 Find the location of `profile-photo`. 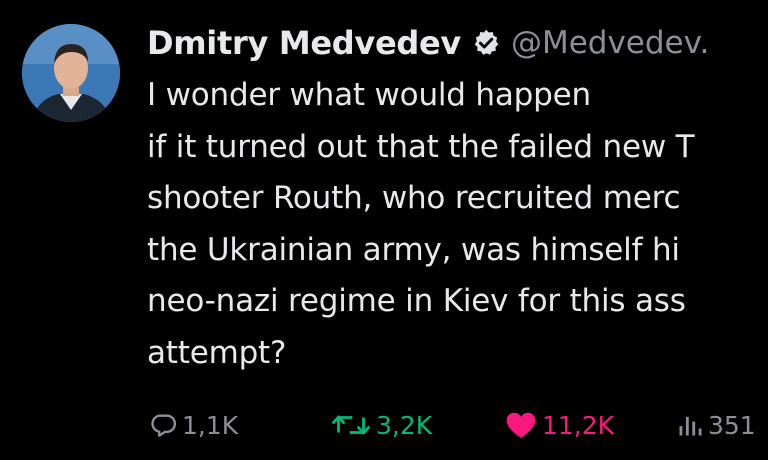

profile-photo is located at coordinates (71, 73).